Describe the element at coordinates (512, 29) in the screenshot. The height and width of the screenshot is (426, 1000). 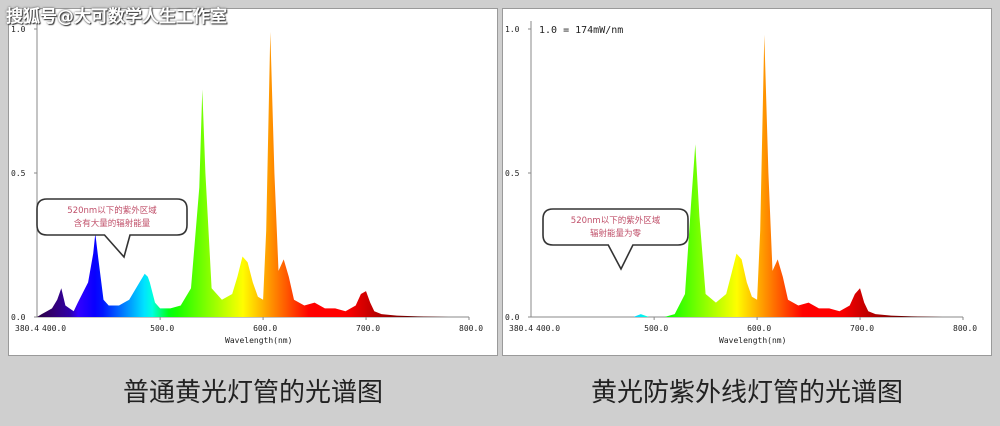
I see `y-tick-label: 1.0` at that location.